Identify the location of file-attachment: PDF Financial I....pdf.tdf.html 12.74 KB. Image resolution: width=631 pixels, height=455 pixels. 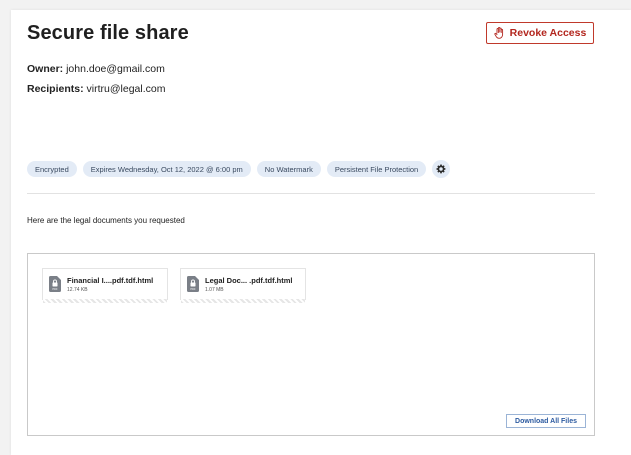
(105, 285).